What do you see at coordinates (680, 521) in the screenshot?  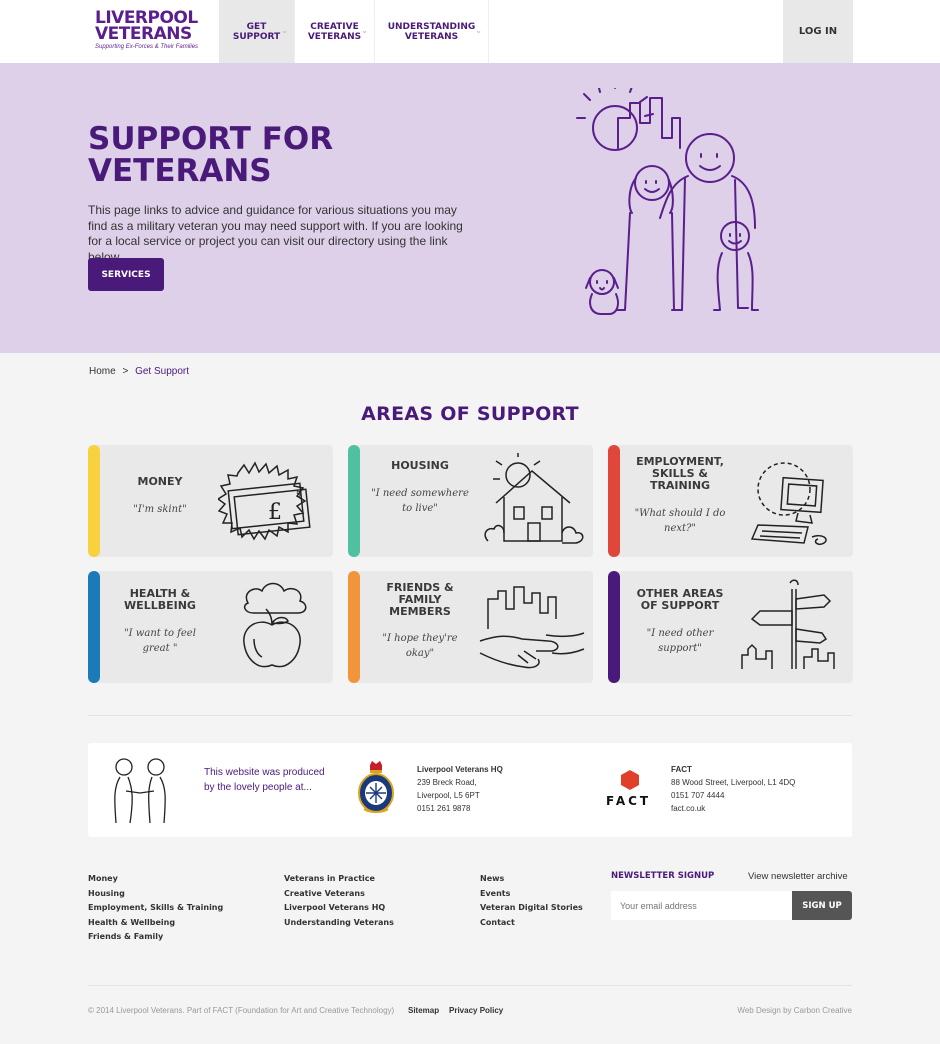 I see `card-quote: "What should I do next?"` at bounding box center [680, 521].